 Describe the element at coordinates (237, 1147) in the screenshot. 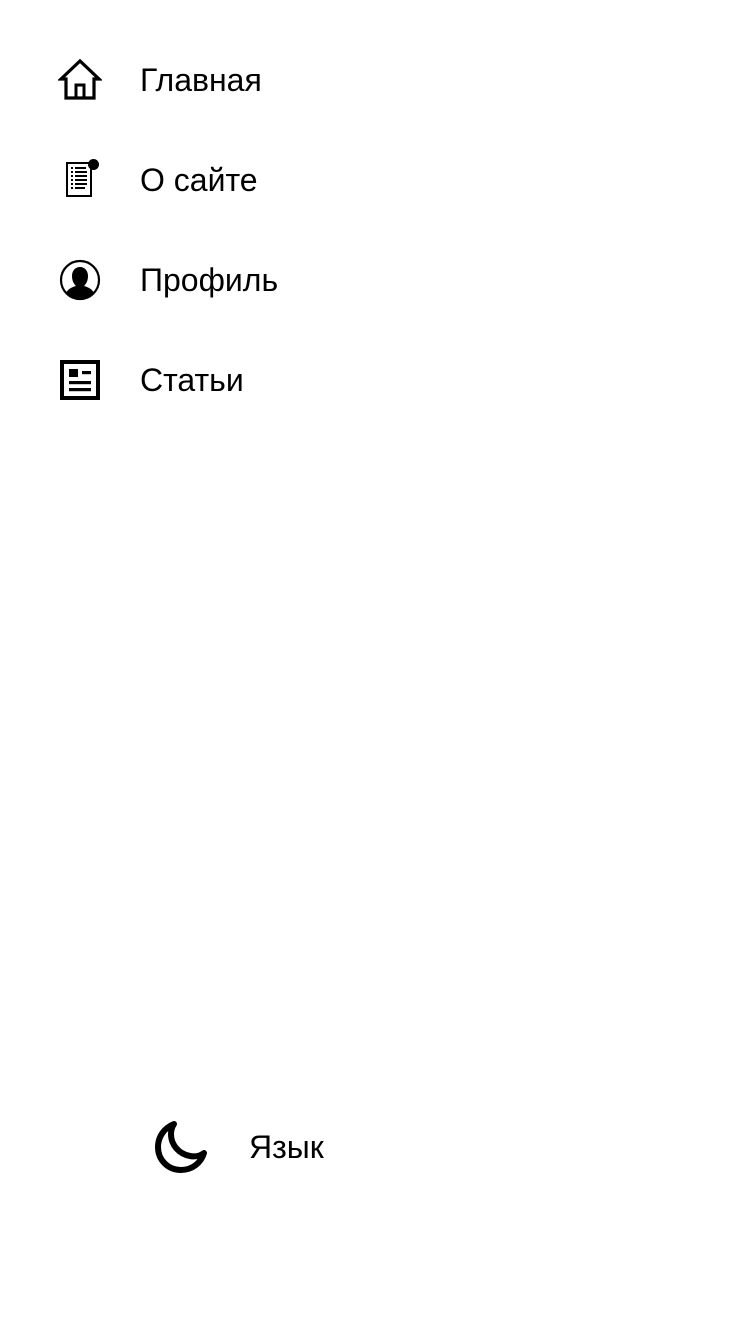

I see `sidebar-footer: Язык` at that location.